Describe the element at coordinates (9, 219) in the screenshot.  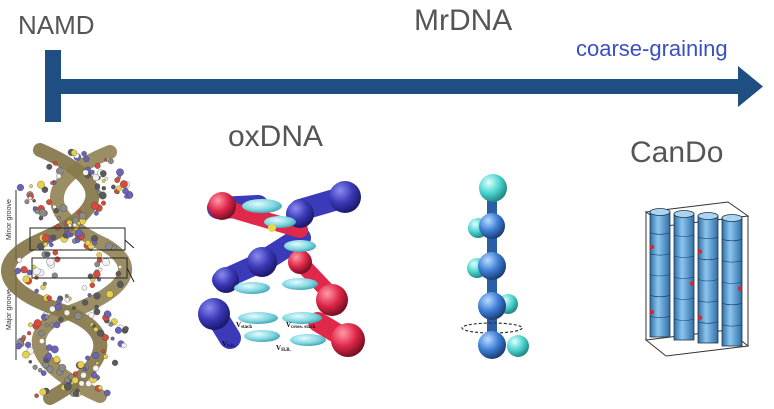
I see `minor-groove-label: Minor groove` at that location.